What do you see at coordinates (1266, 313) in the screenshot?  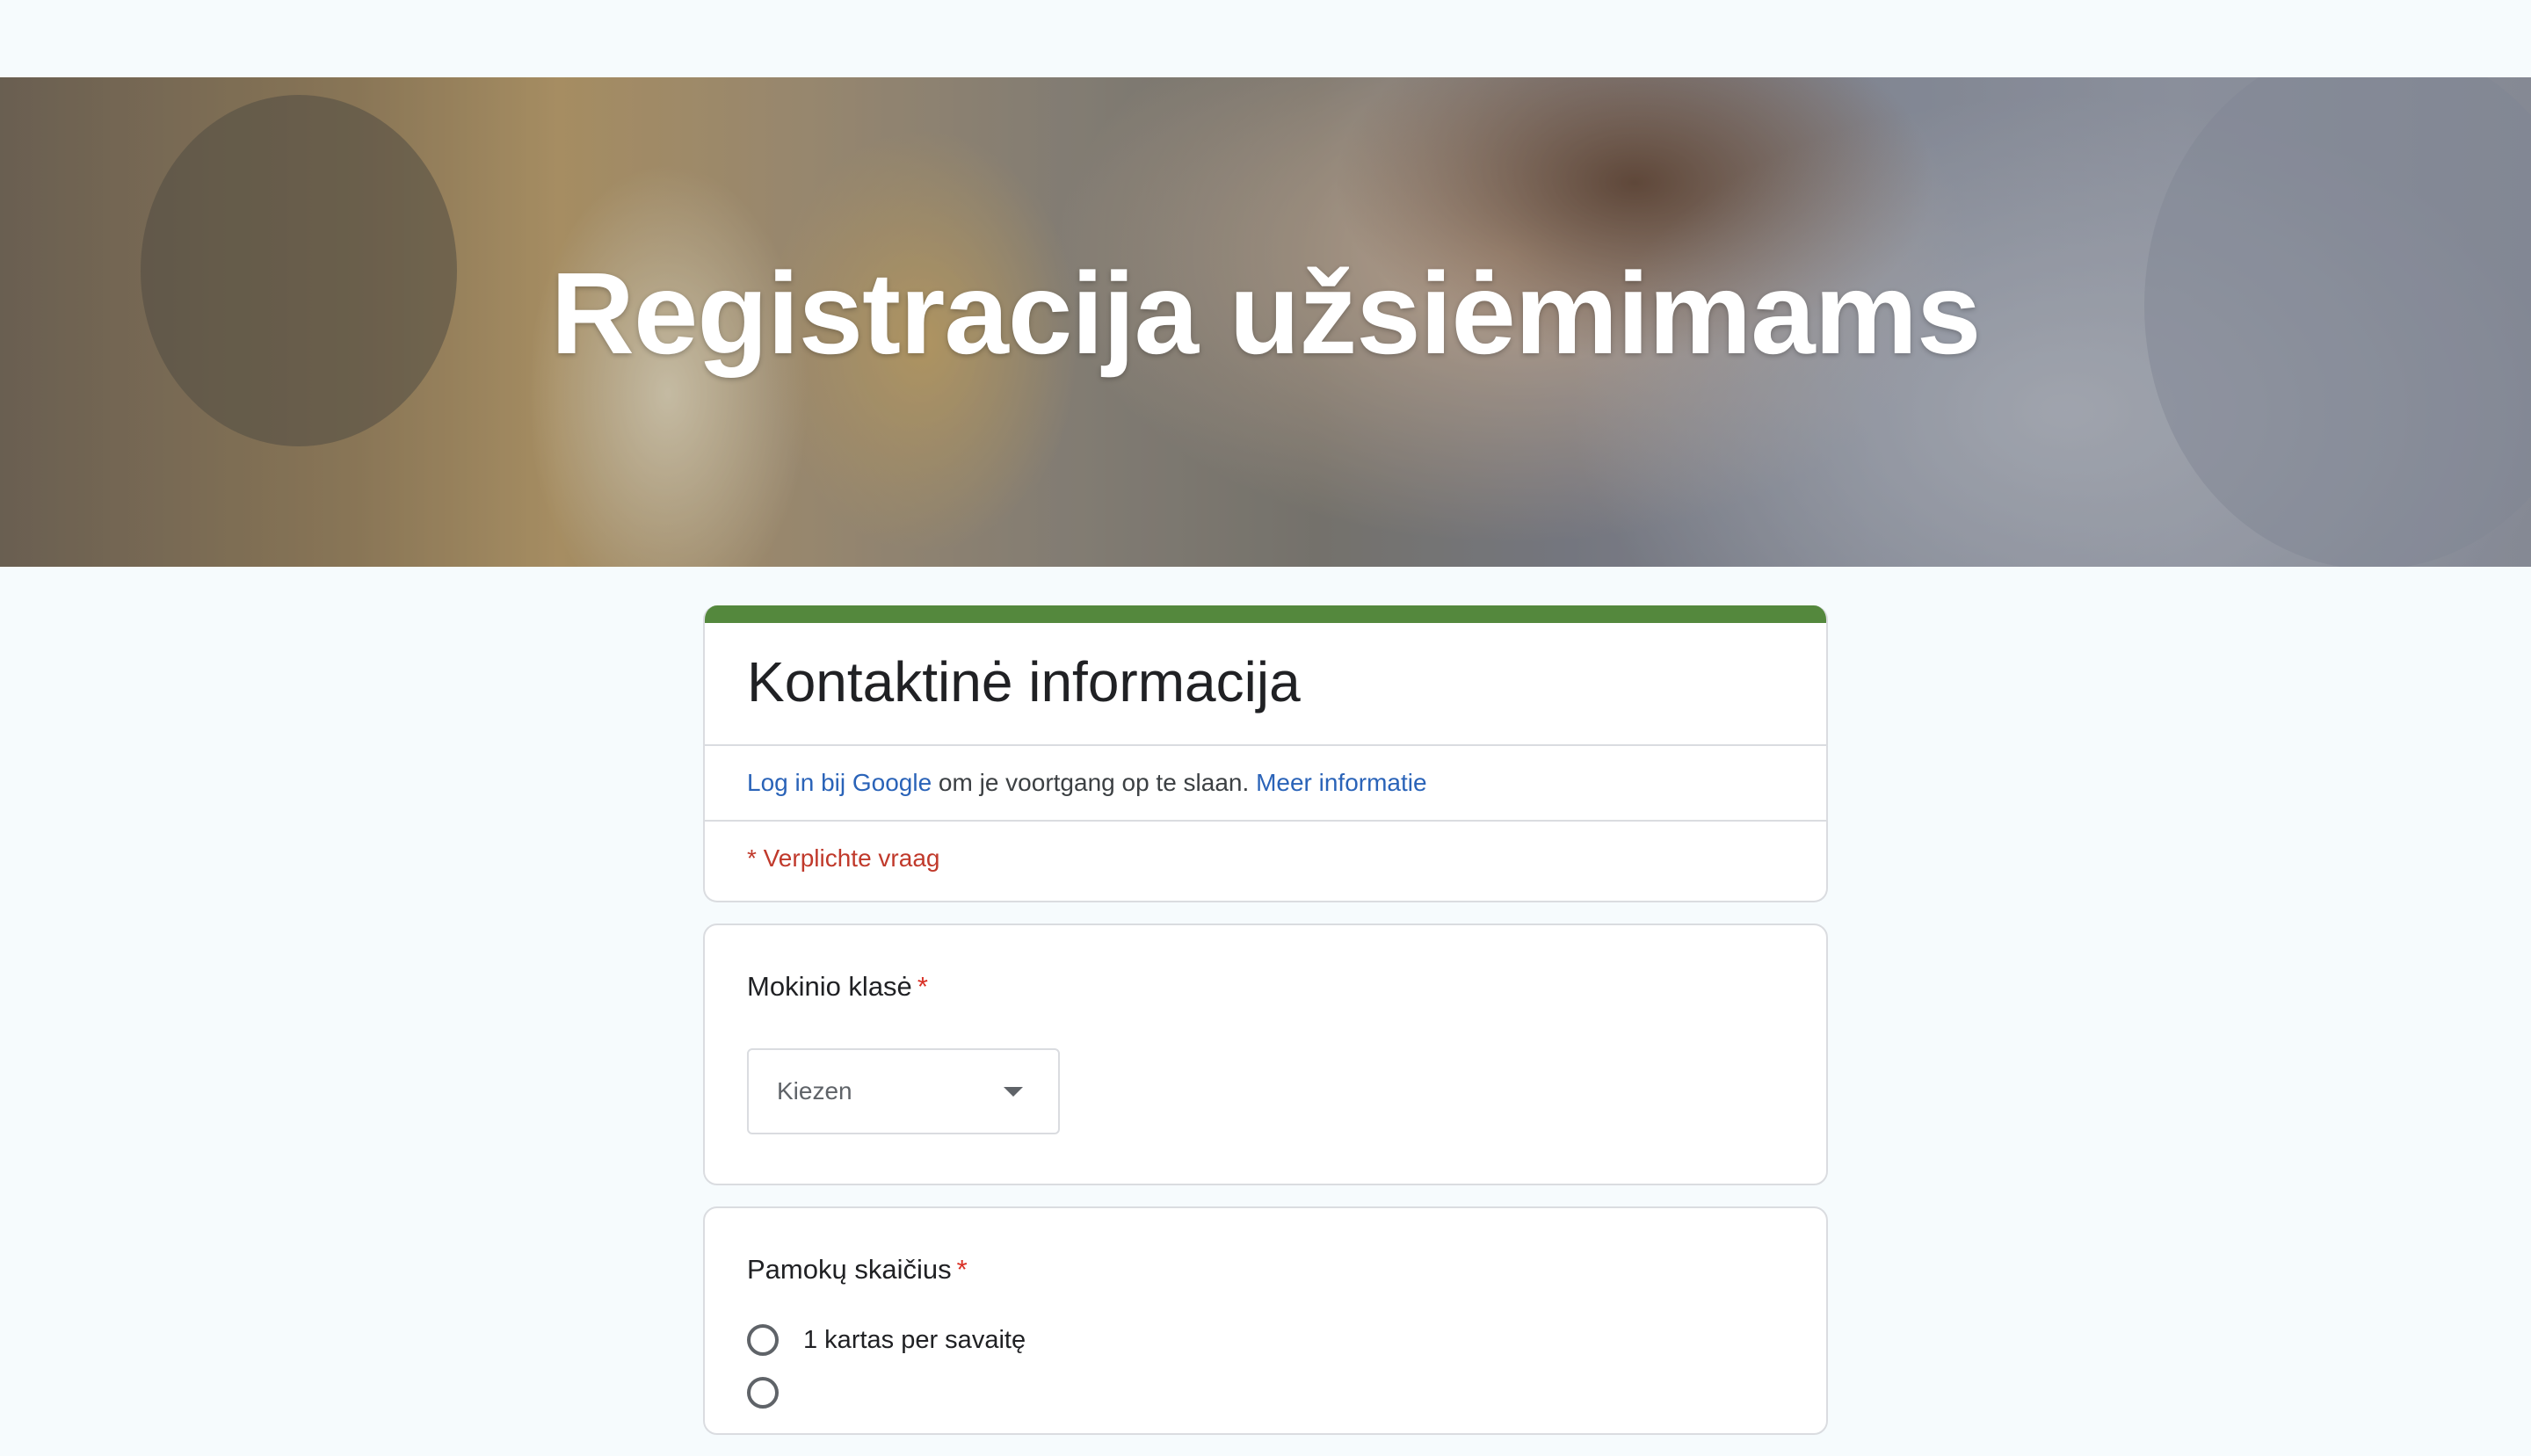 I see `form-title: Registracija užsiėmimams` at bounding box center [1266, 313].